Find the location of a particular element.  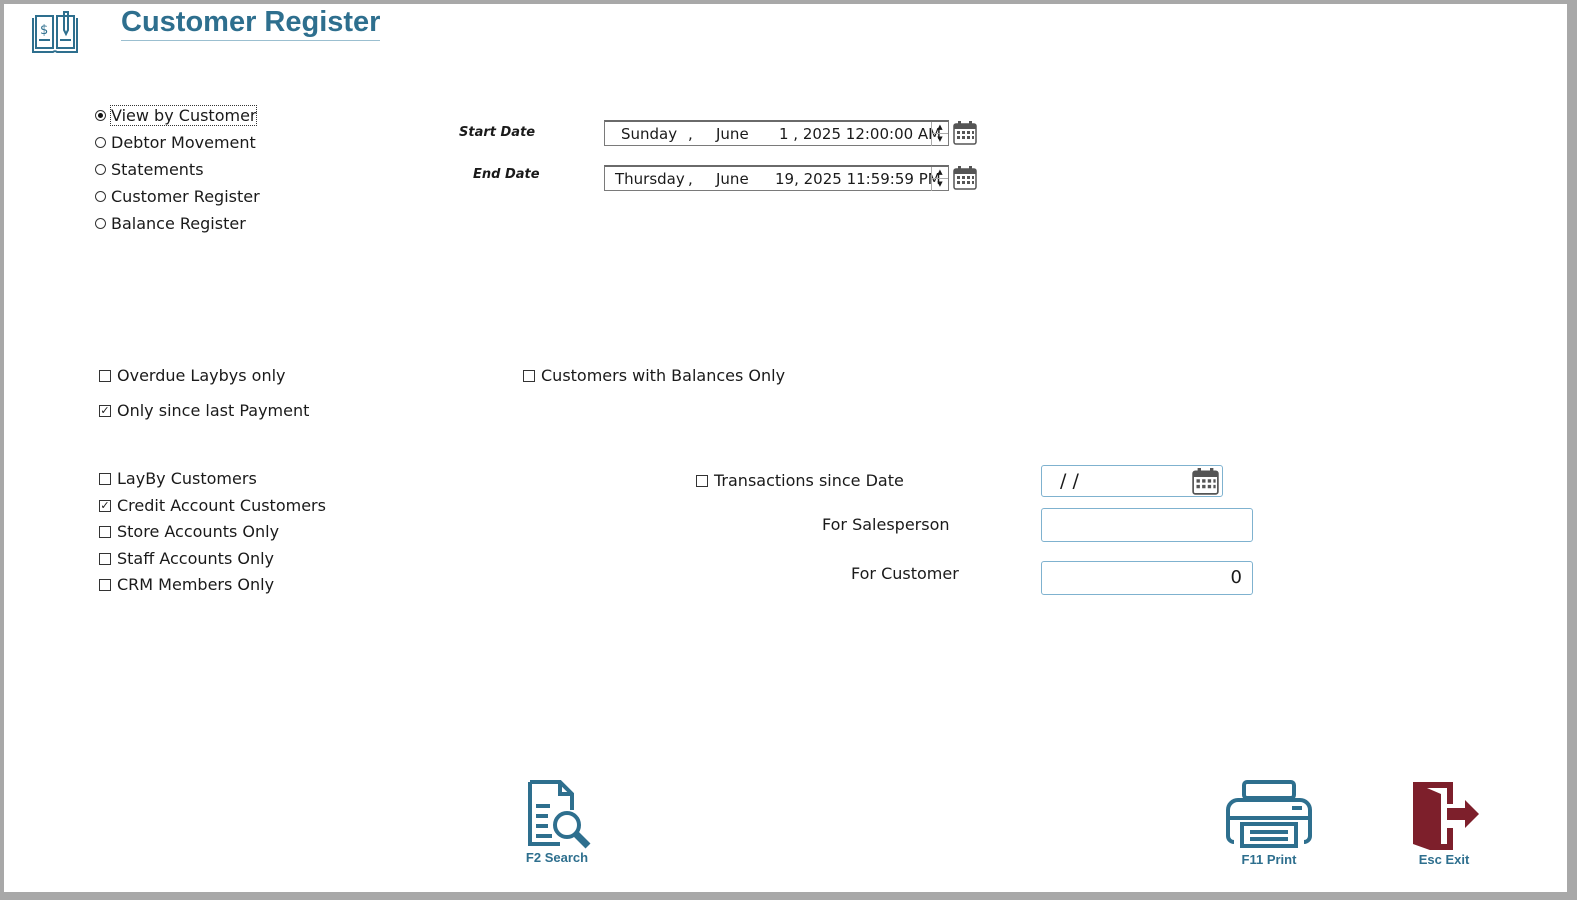

checkbox-customers-with-balances: Customers with Balances Only is located at coordinates (654, 376).